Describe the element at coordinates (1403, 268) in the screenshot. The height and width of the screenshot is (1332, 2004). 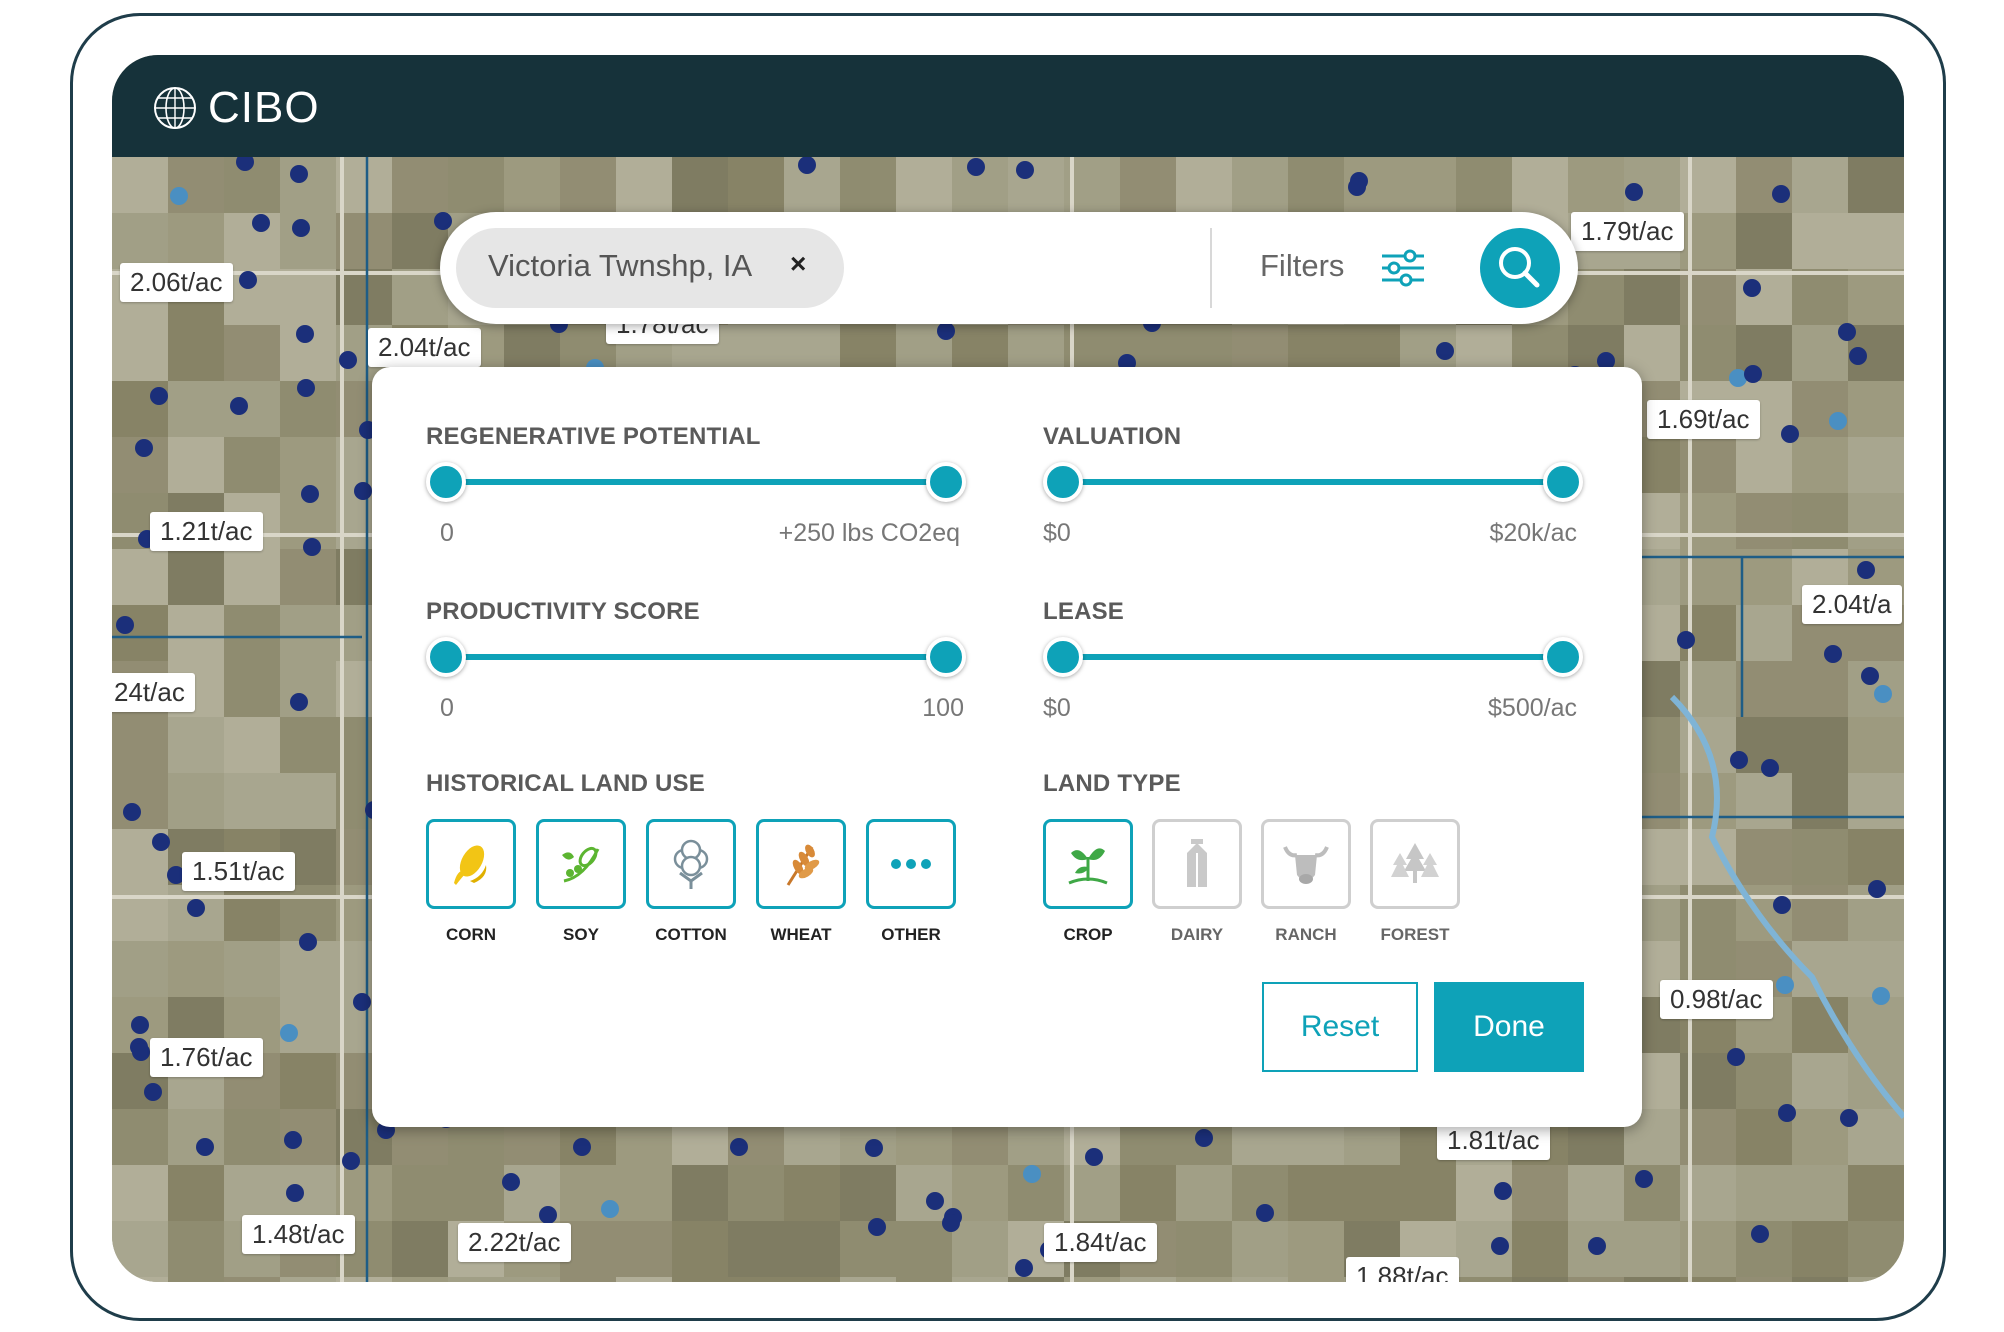
I see `sliders-icon` at that location.